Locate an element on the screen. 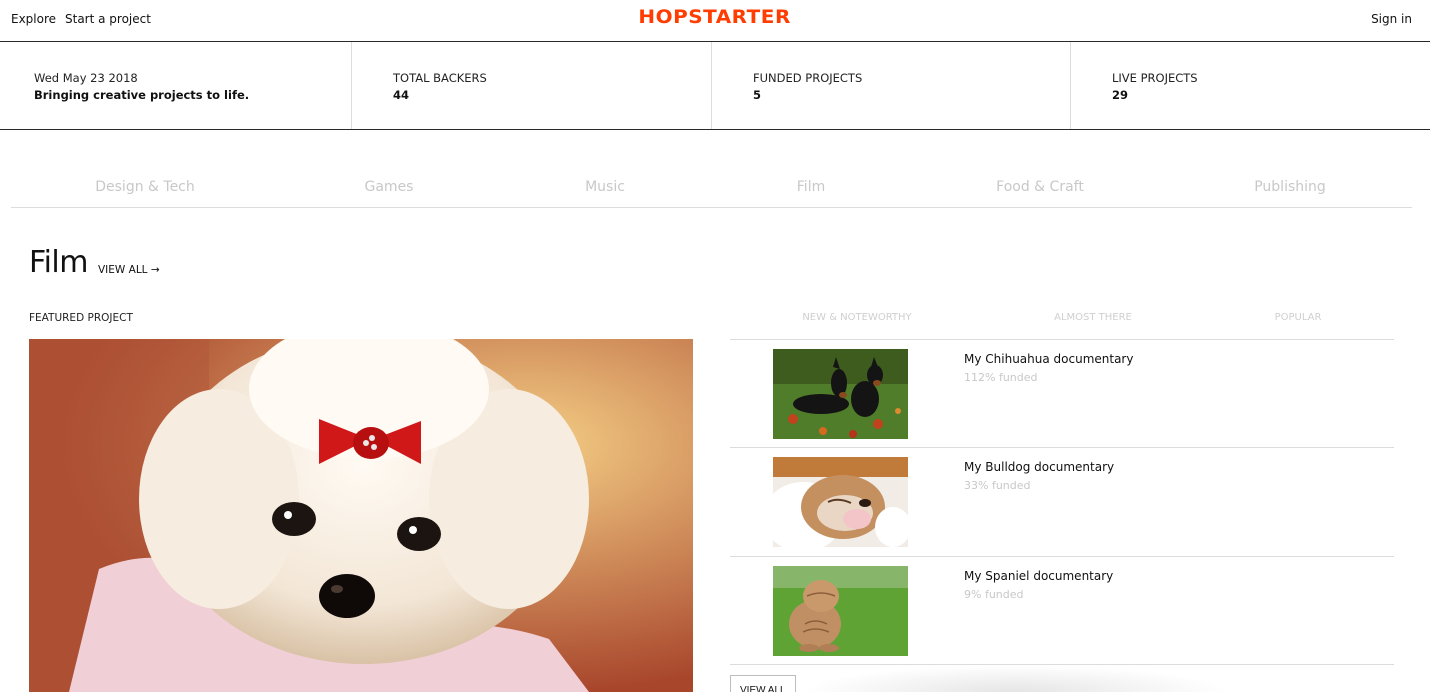 This screenshot has width=1430, height=692. tab-film: Film is located at coordinates (811, 187).